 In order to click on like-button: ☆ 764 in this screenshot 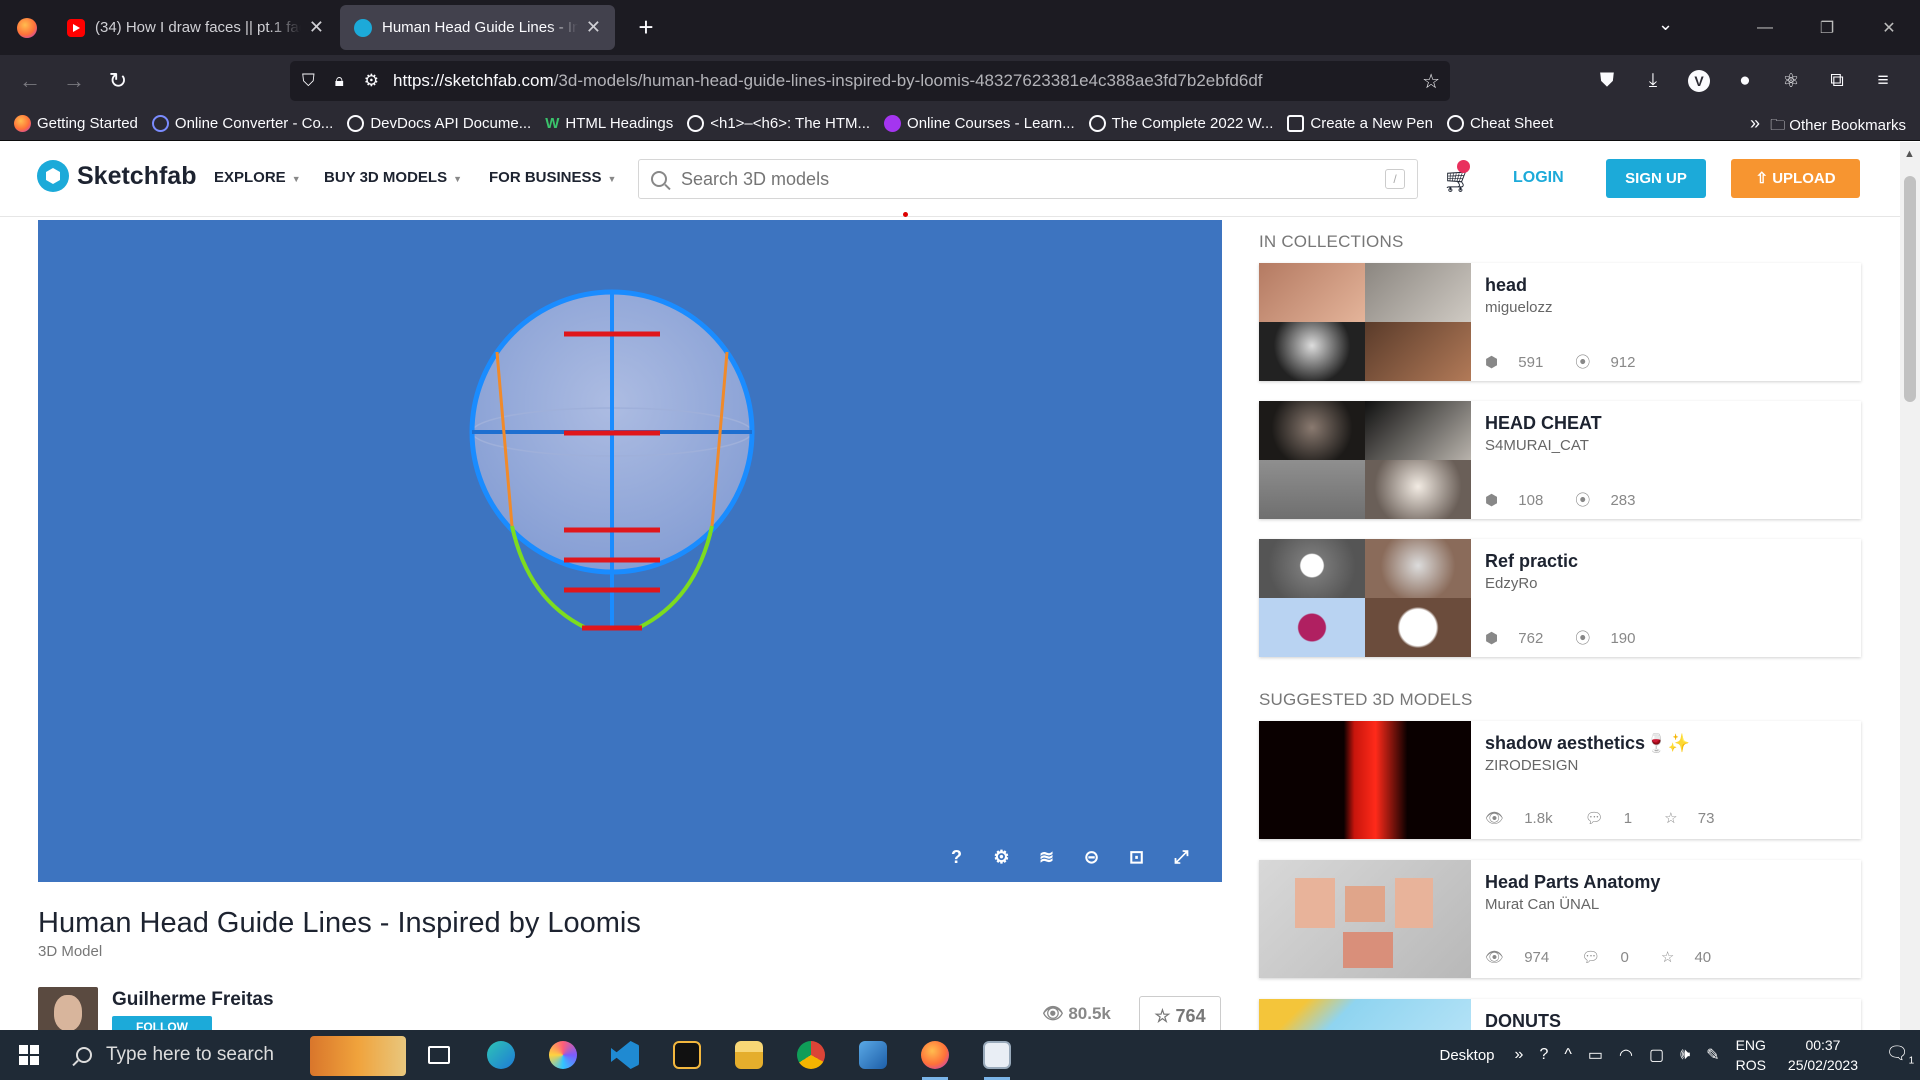, I will do `click(1180, 1013)`.